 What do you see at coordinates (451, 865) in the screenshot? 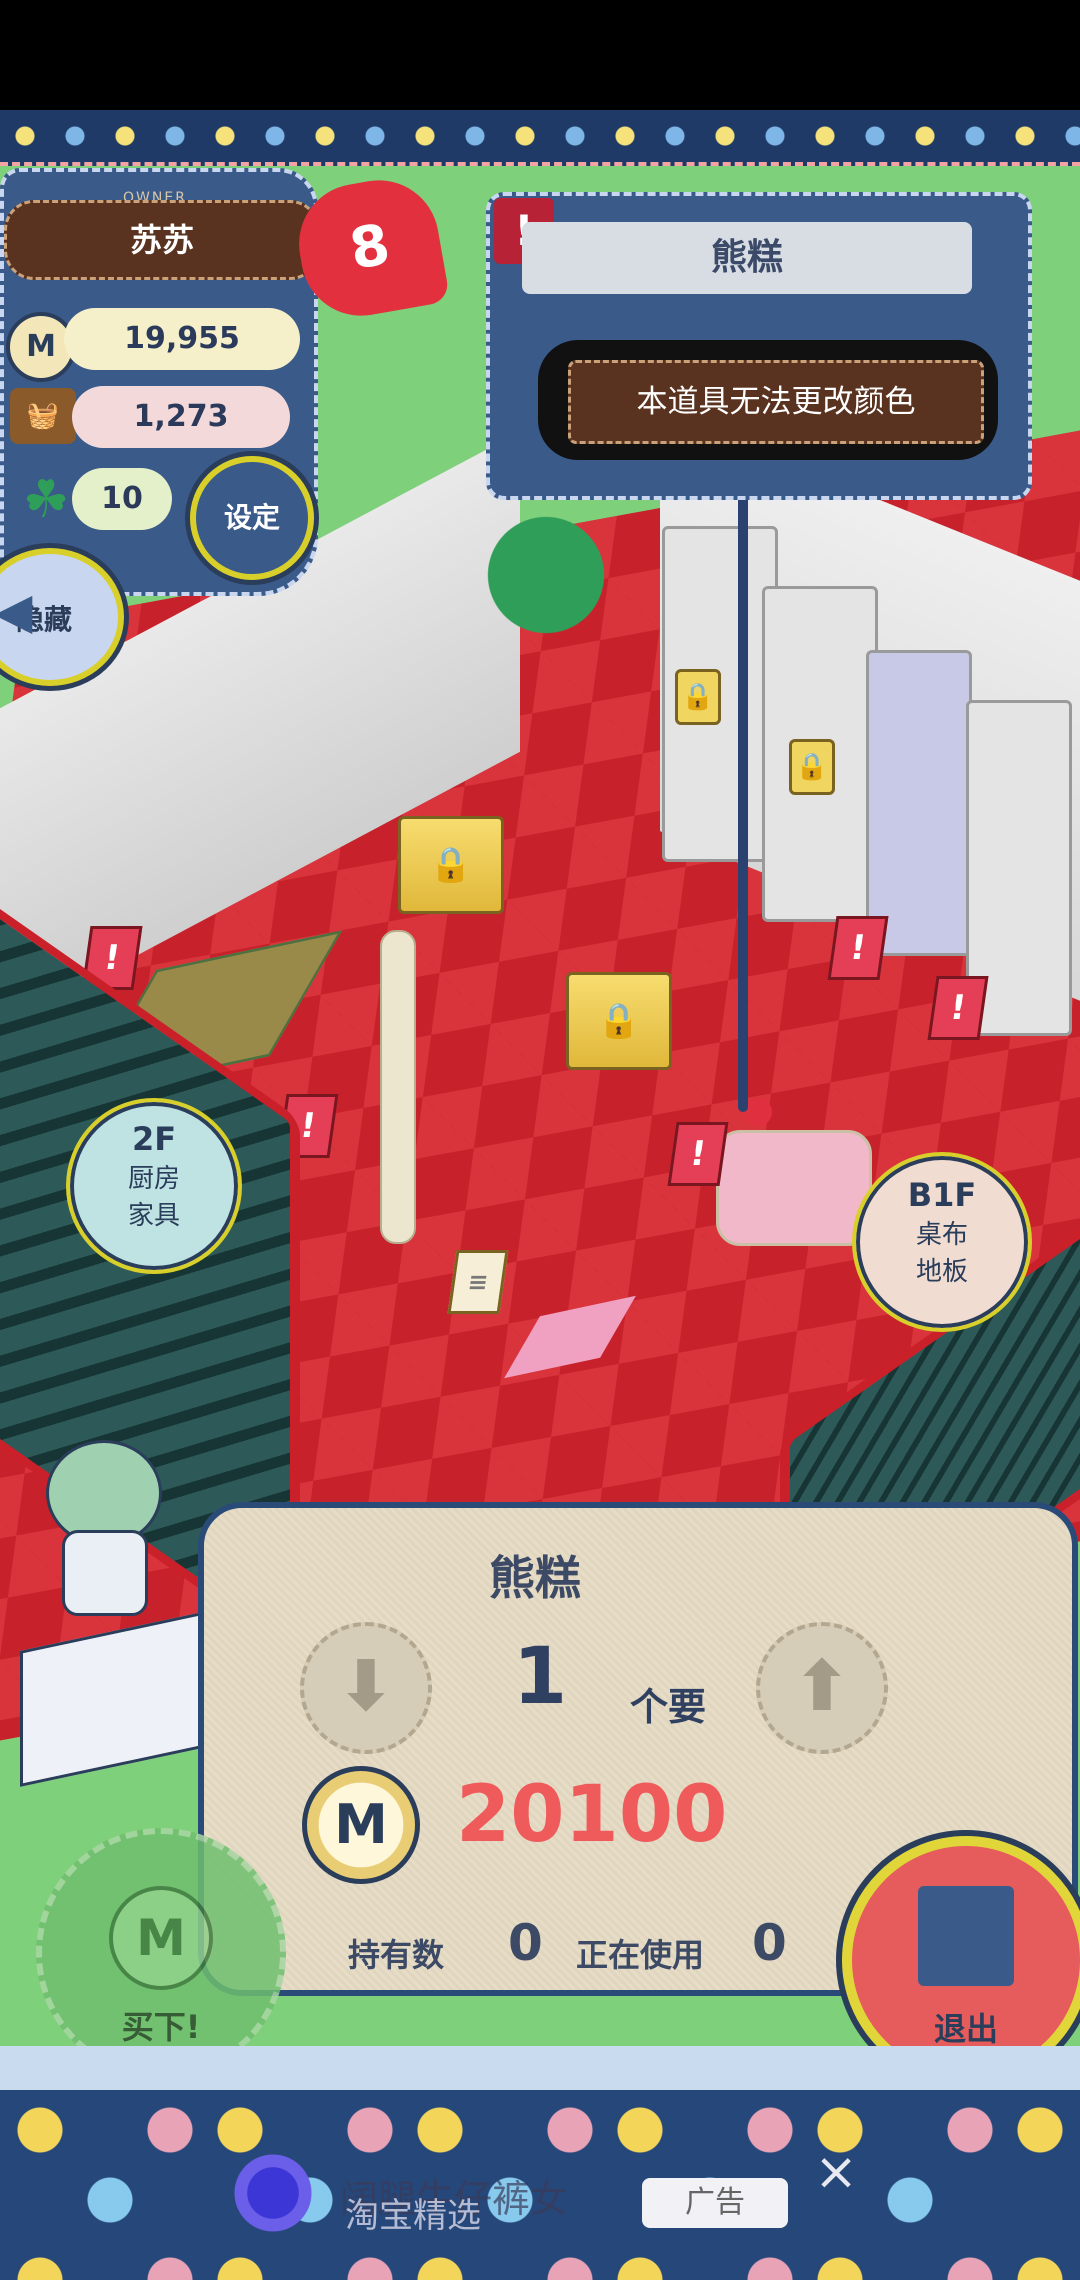
I see `locked-box-1: 🔒` at bounding box center [451, 865].